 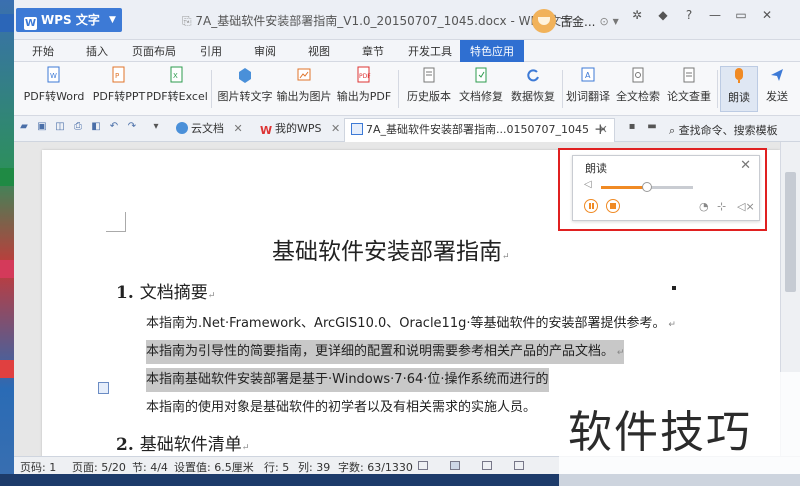 I want to click on status-word-count: 字数: 63/1330, so click(x=375, y=467).